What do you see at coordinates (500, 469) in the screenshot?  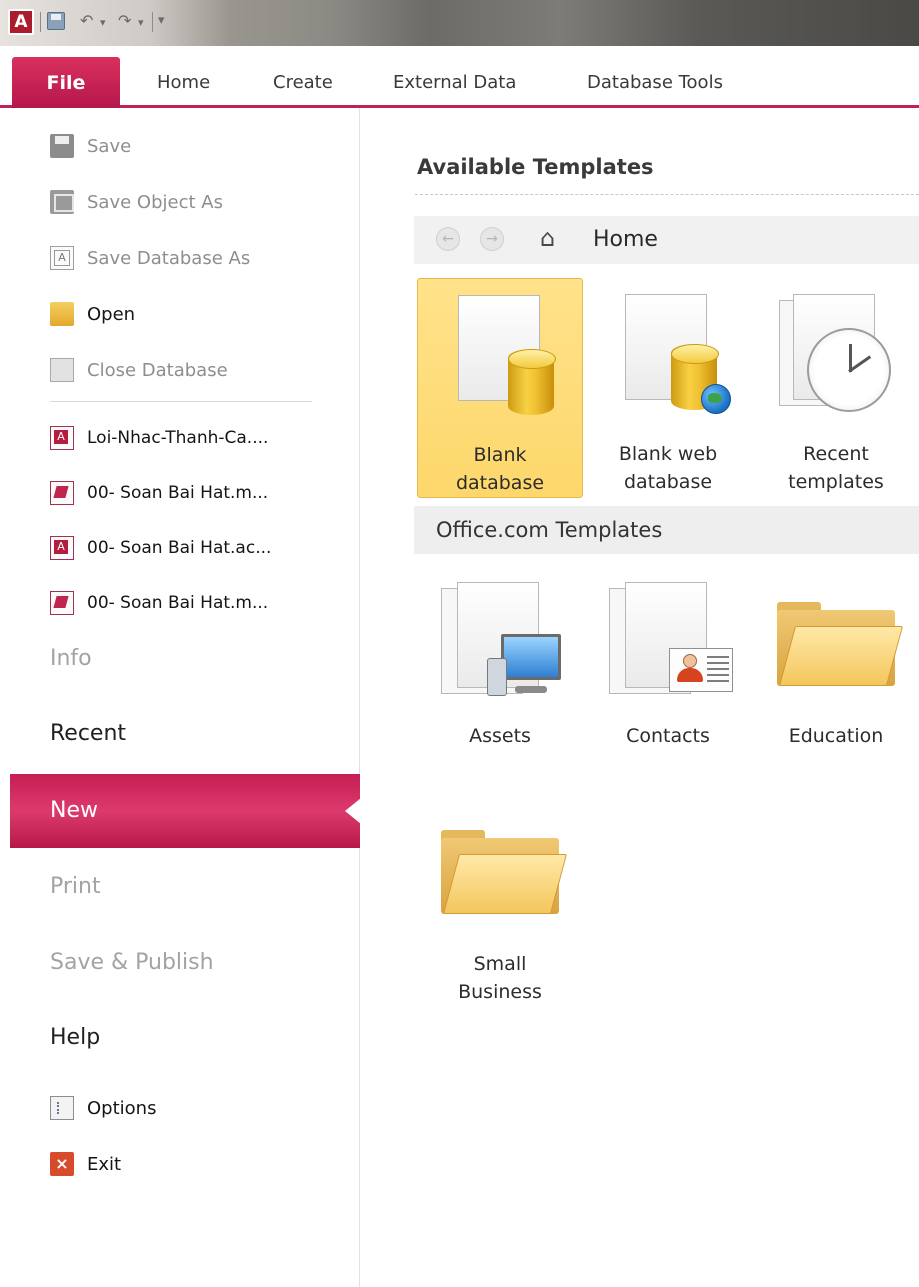 I see `template-label: Blank database` at bounding box center [500, 469].